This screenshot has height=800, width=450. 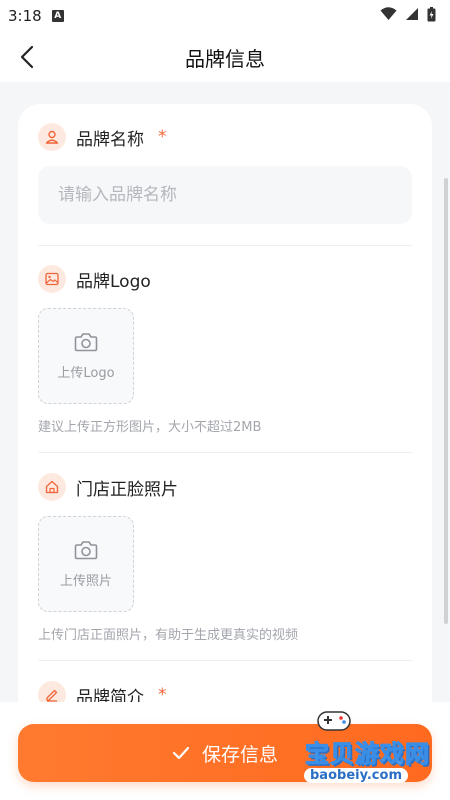 I want to click on check-icon, so click(x=181, y=753).